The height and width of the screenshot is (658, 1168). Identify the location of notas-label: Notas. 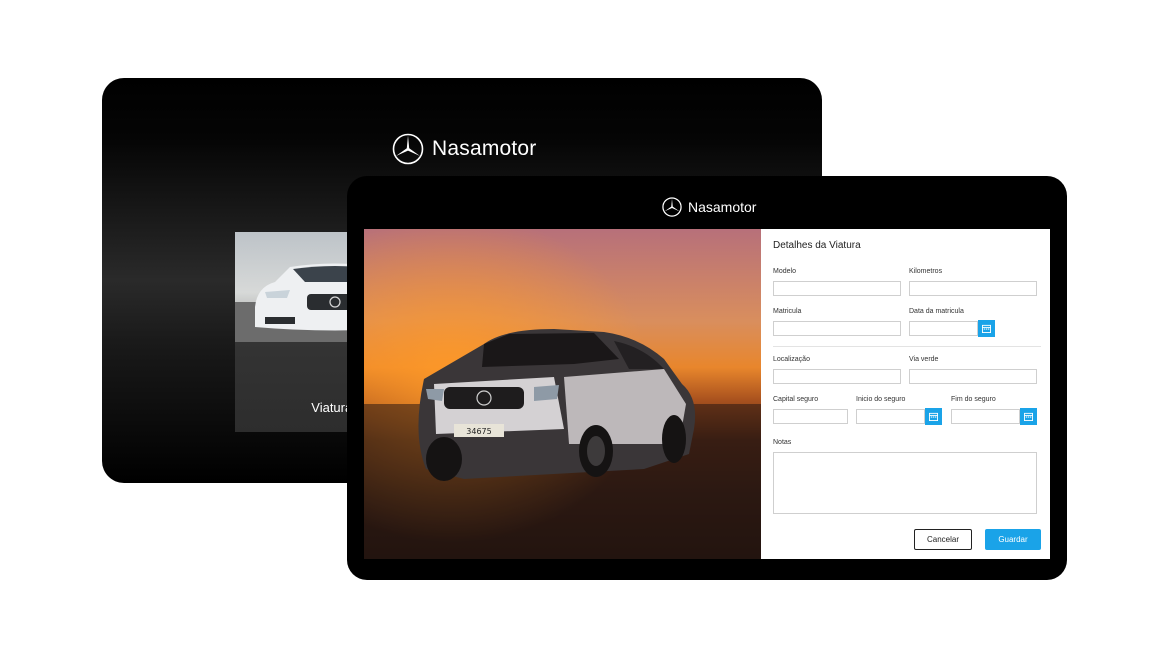
(782, 442).